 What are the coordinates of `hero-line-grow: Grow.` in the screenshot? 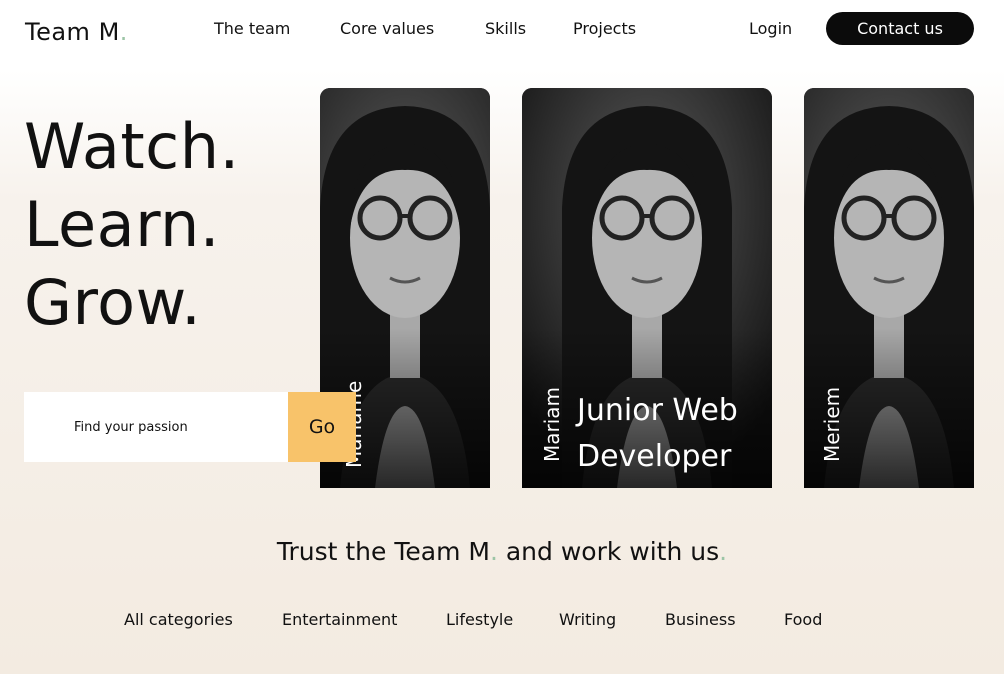 It's located at (113, 302).